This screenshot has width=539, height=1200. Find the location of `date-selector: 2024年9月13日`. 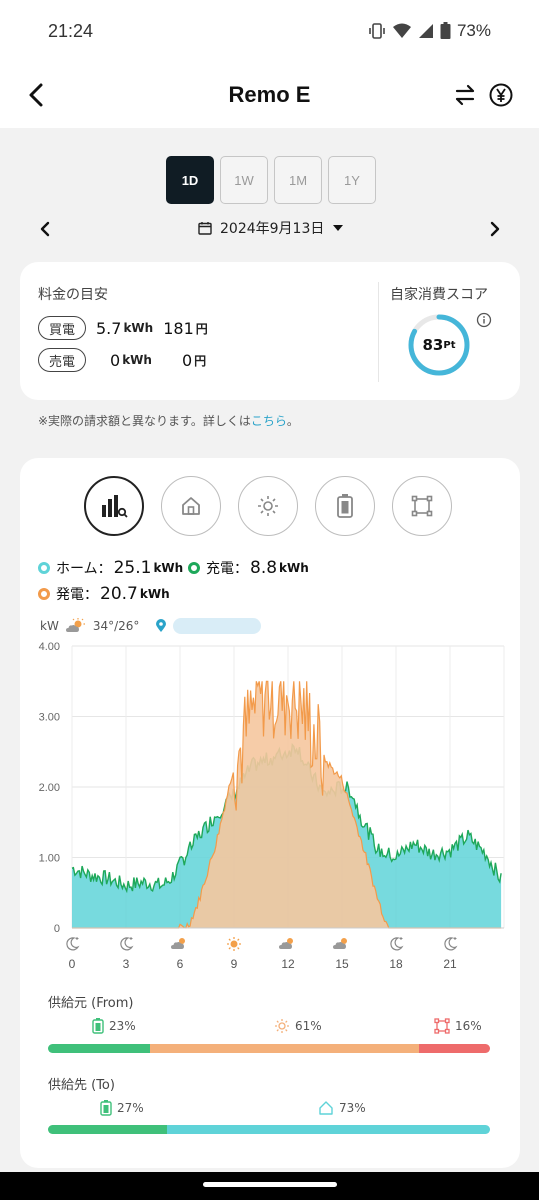

date-selector: 2024年9月13日 is located at coordinates (271, 228).